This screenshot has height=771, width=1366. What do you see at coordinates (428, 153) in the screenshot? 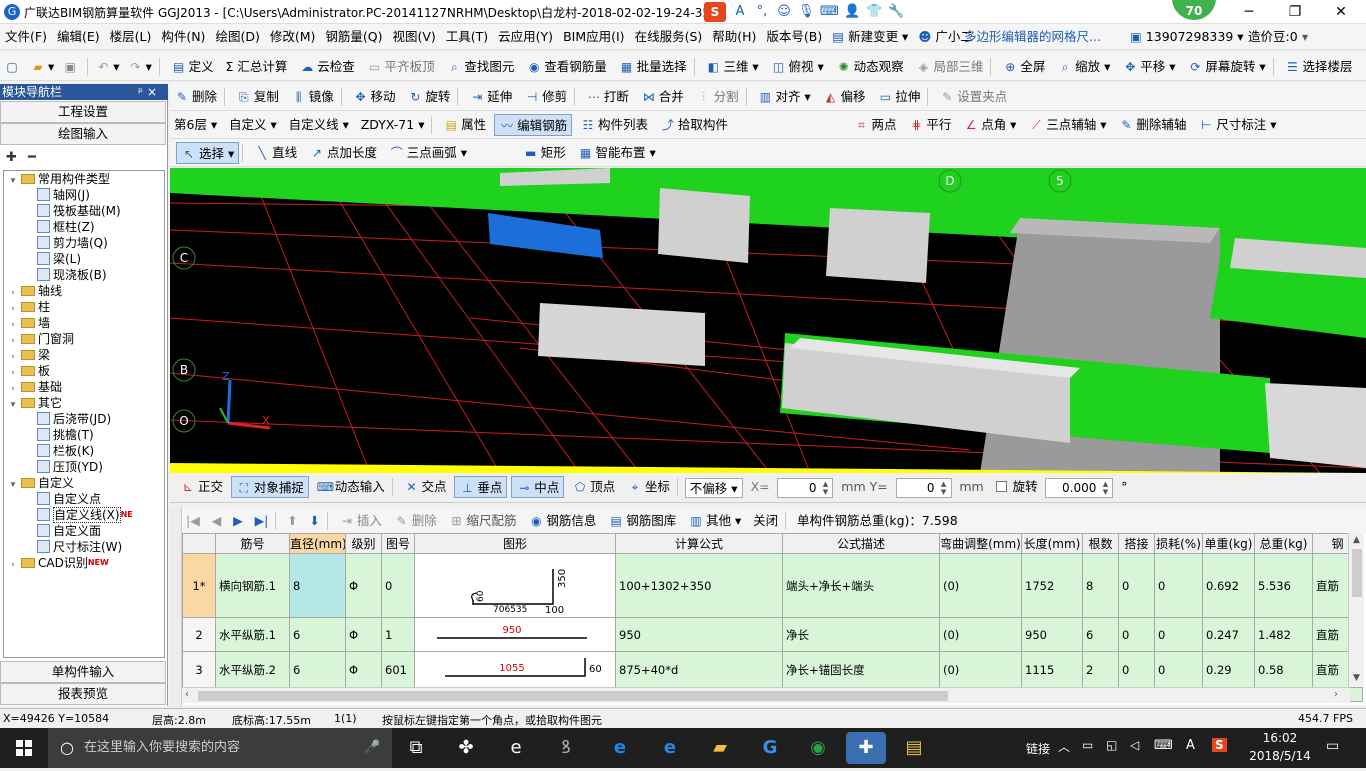
I see `three-point-arc-button: ⌒ 三点画弧 ▾` at bounding box center [428, 153].